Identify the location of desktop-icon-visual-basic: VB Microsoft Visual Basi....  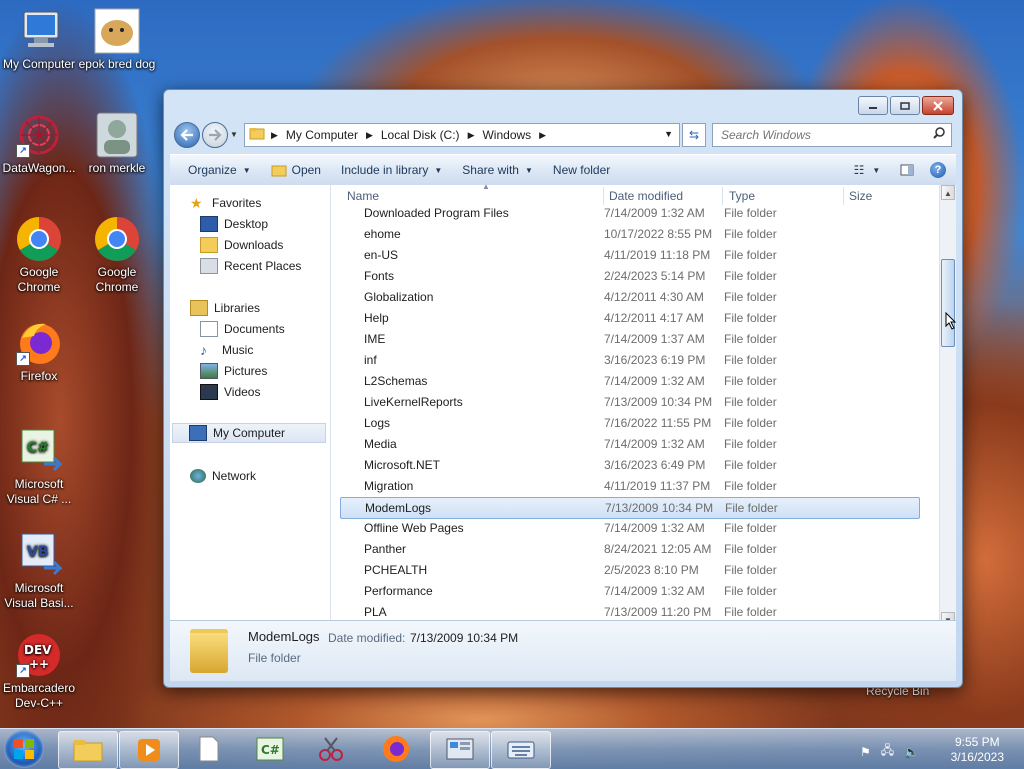
(39, 571).